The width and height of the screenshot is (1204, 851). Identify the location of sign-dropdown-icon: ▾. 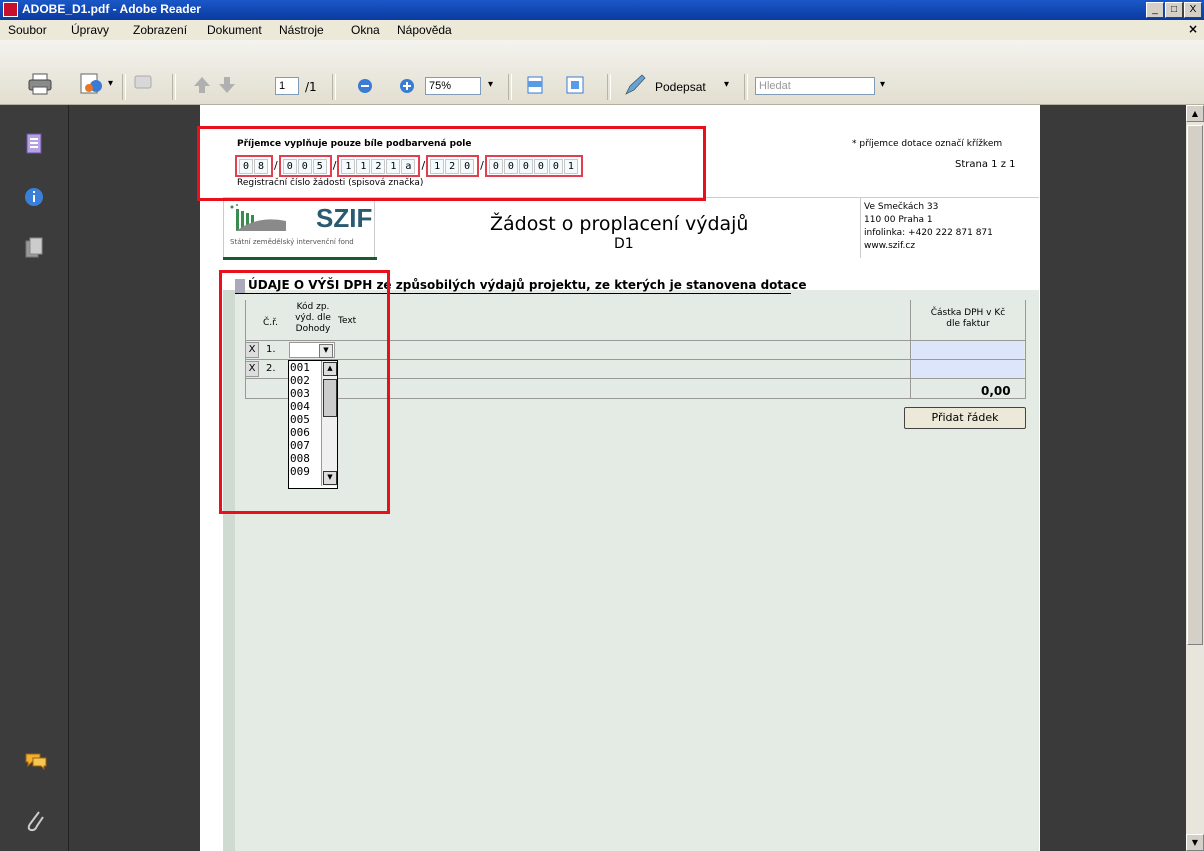
(726, 84).